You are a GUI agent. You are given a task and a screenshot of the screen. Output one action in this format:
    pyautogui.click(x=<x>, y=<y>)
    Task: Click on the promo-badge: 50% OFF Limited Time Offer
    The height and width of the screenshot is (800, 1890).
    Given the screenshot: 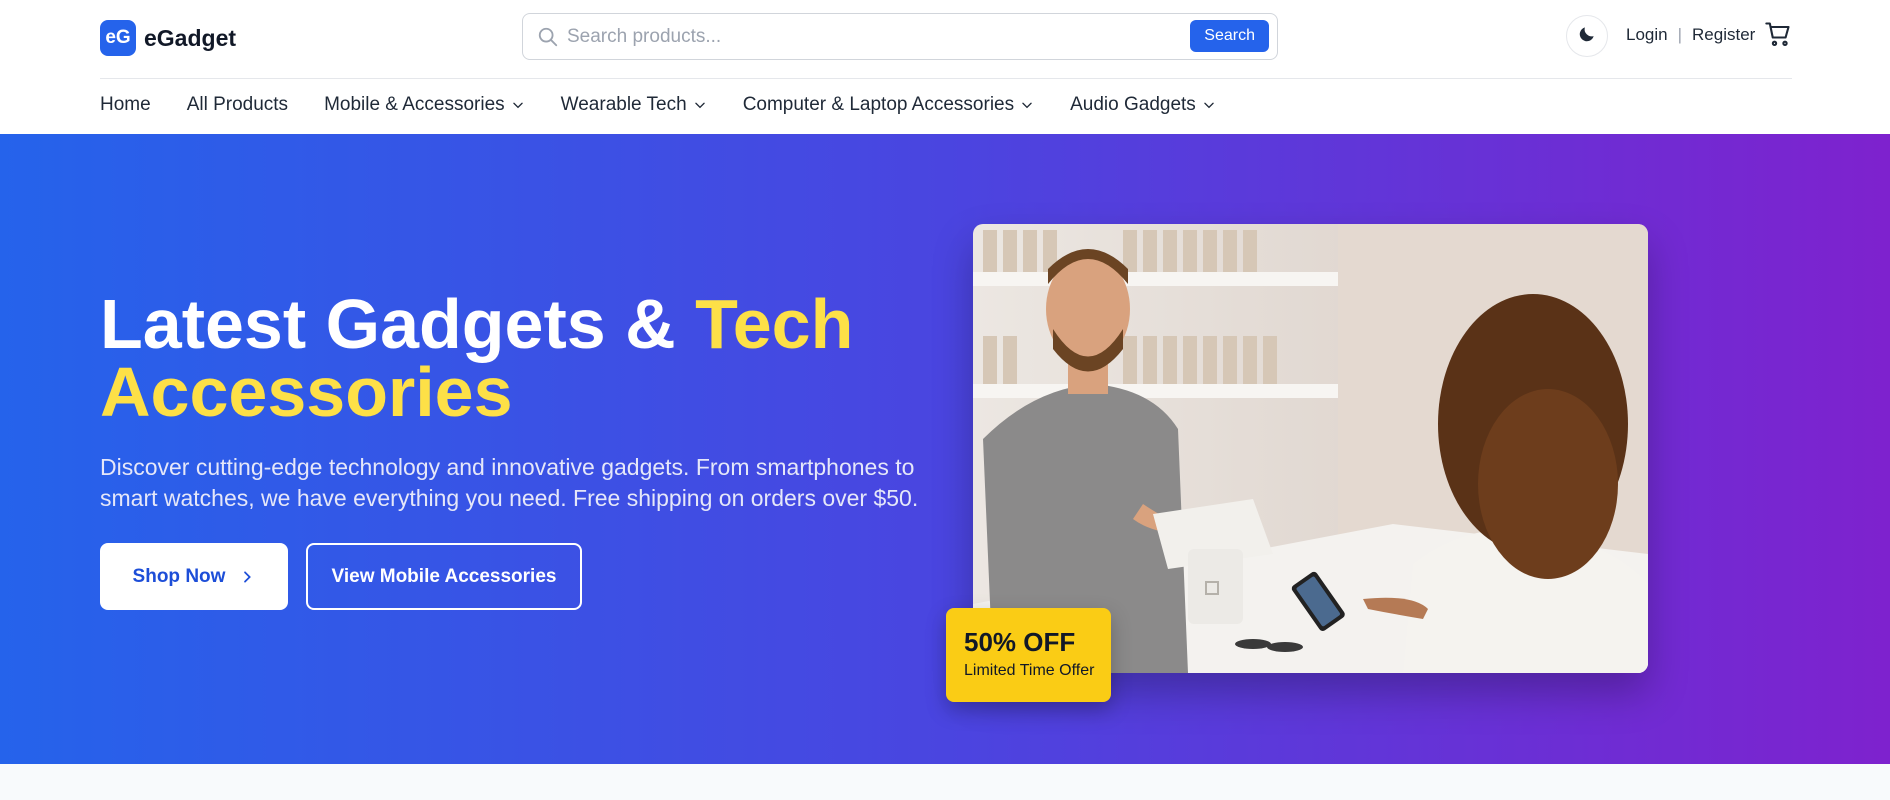 What is the action you would take?
    pyautogui.click(x=1028, y=655)
    